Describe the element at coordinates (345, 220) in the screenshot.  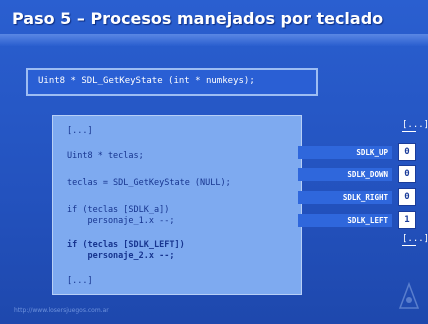
I see `key-label: SDLK_LEFT` at that location.